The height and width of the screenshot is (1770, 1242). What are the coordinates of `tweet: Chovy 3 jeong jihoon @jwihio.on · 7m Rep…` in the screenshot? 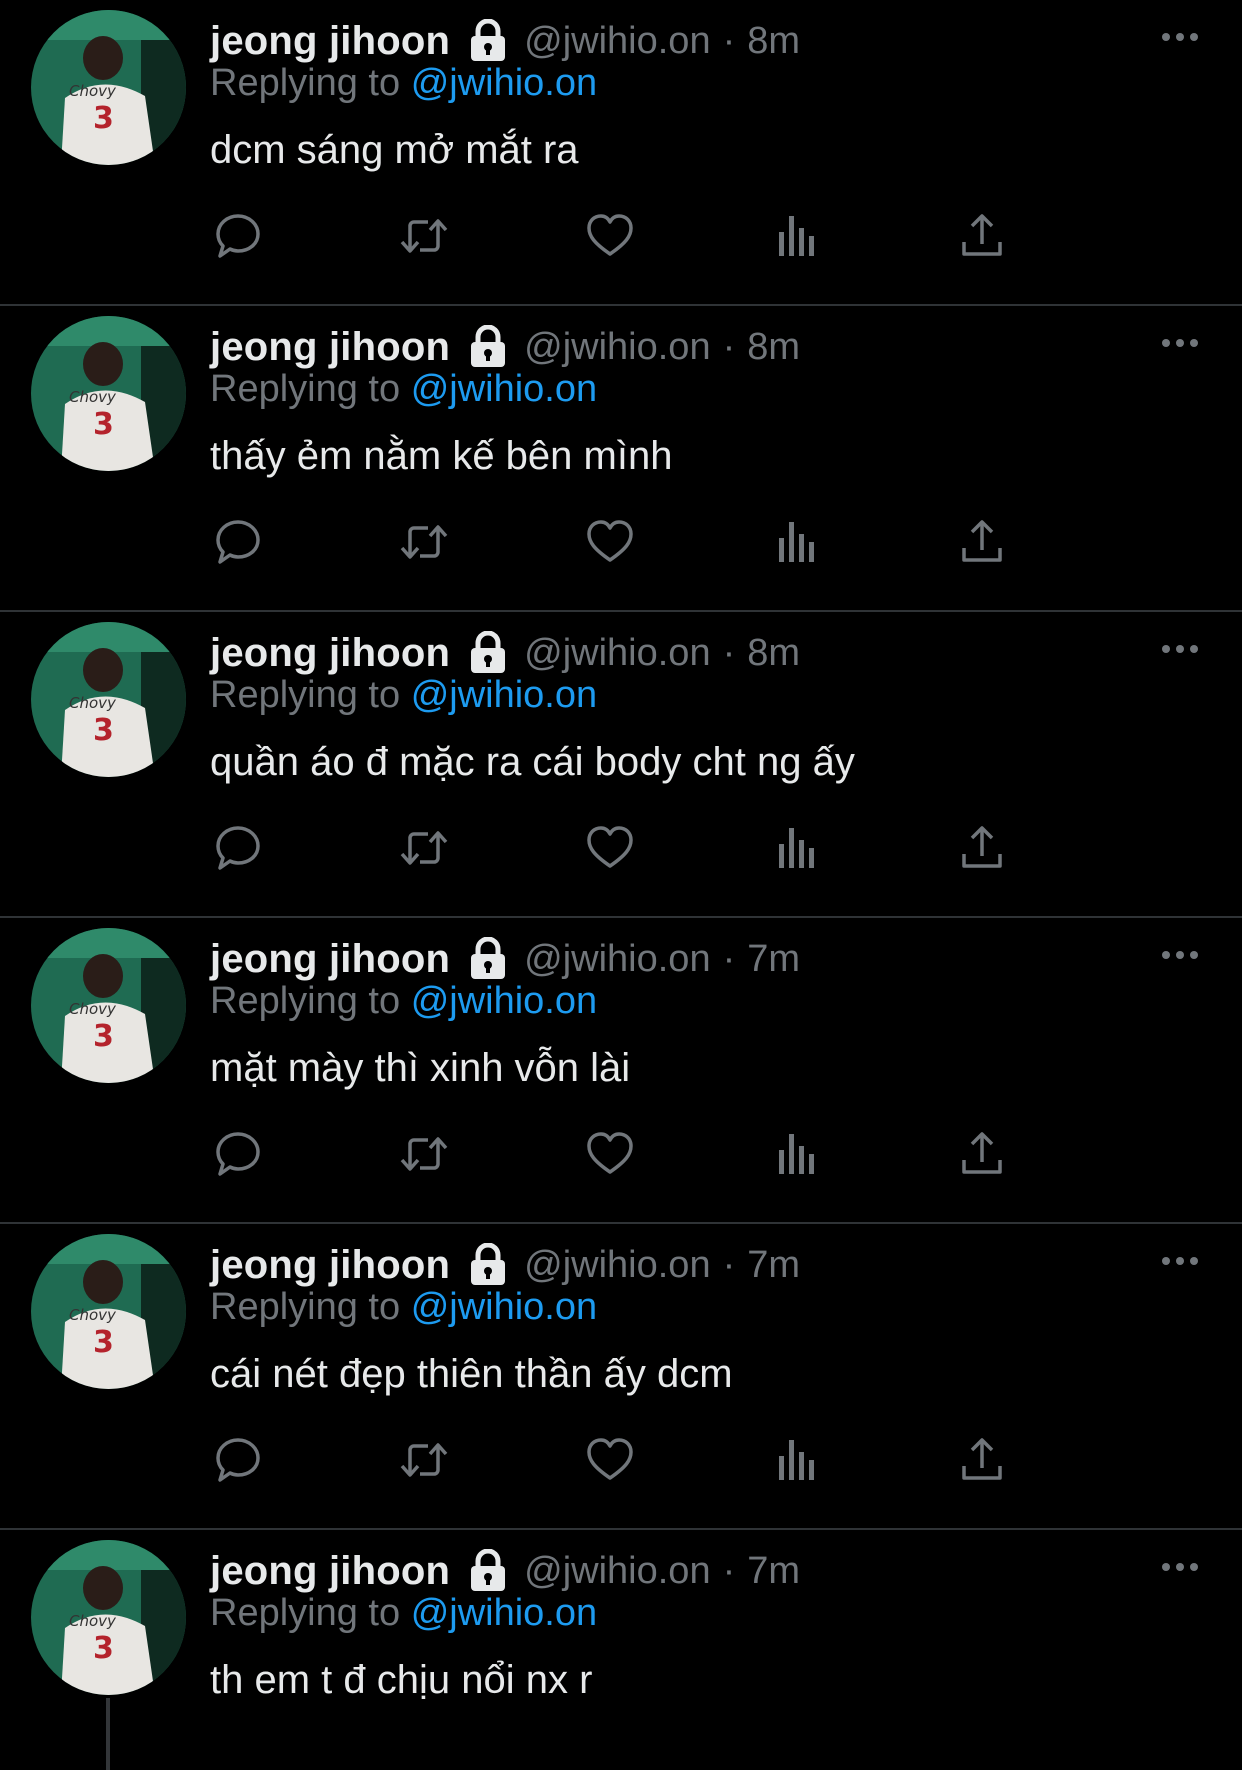 It's located at (621, 1650).